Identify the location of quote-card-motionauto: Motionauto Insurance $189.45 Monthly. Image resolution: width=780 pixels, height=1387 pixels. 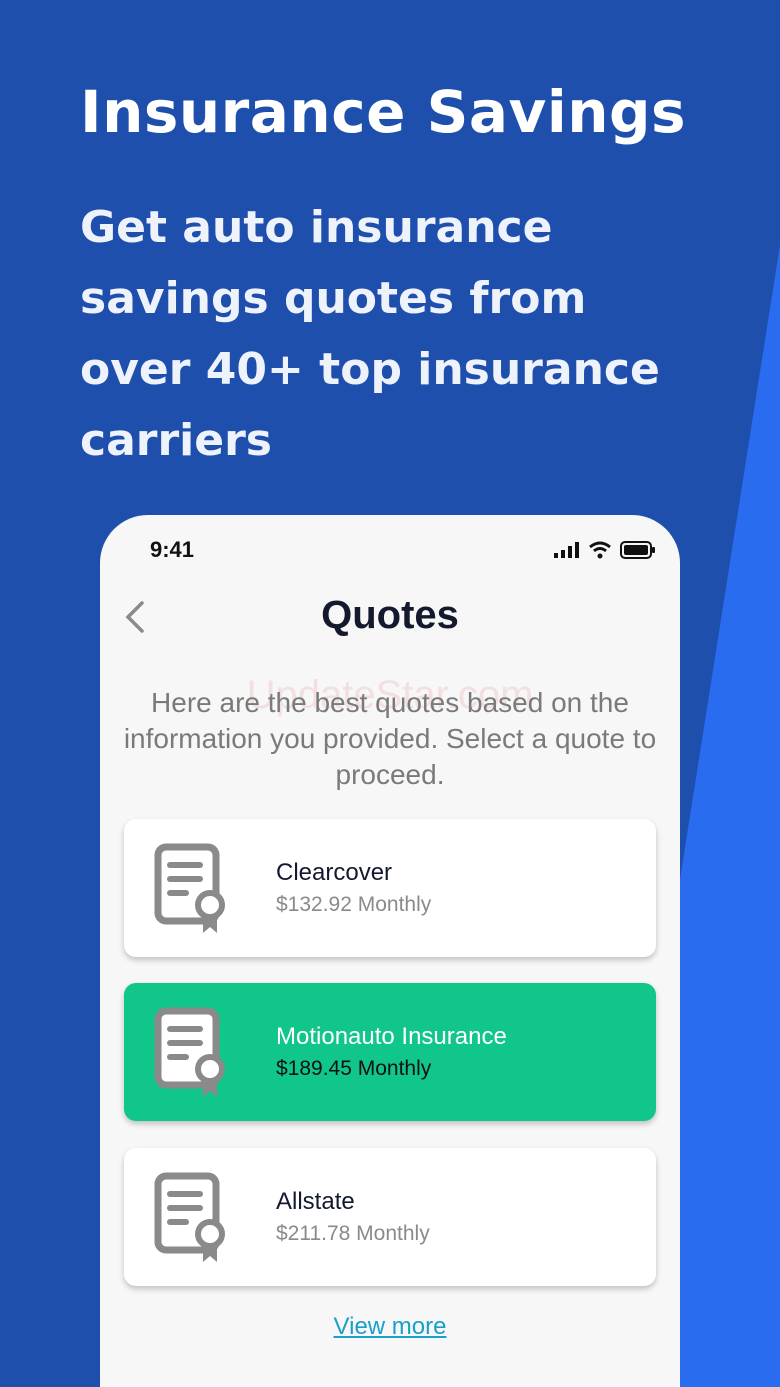
(390, 1052).